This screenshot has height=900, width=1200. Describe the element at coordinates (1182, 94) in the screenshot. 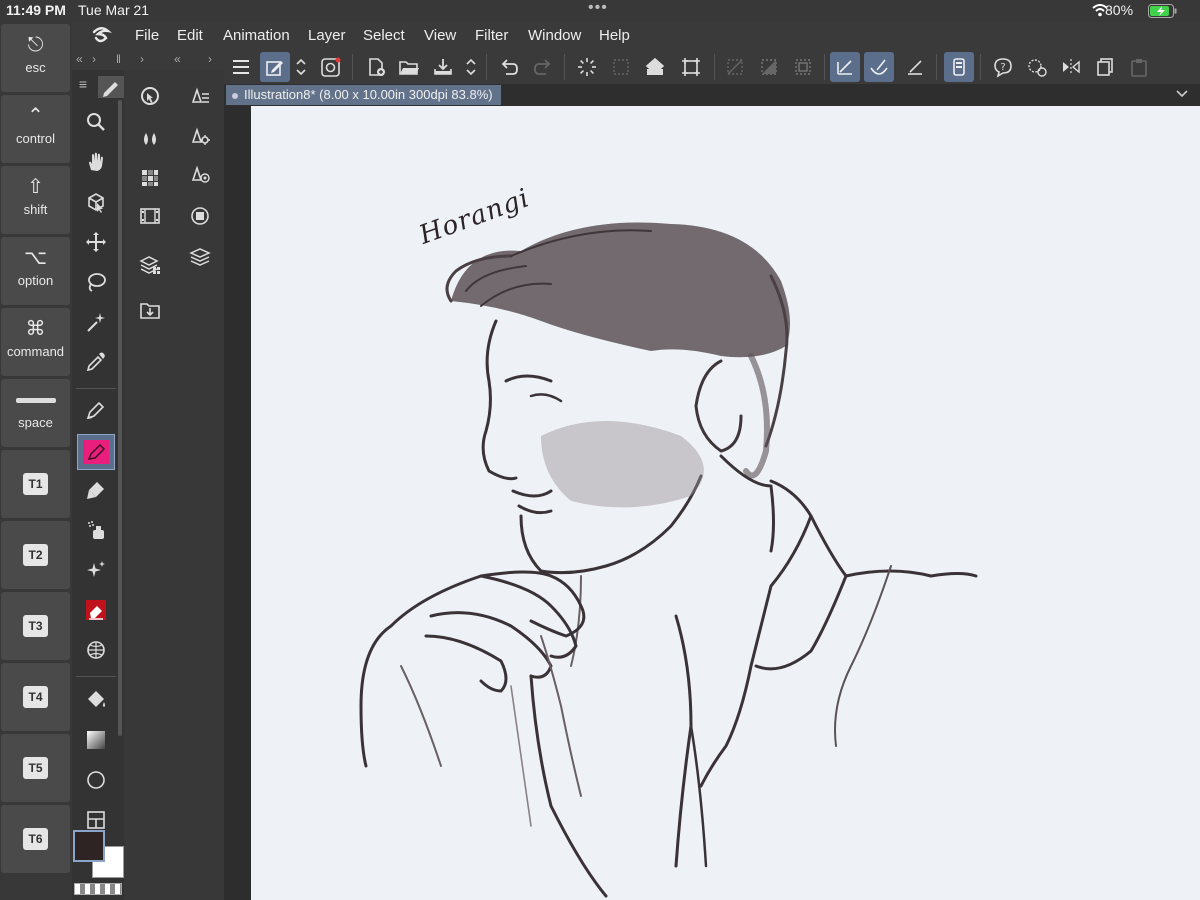

I see `tab-dropdown-chevron-icon` at that location.